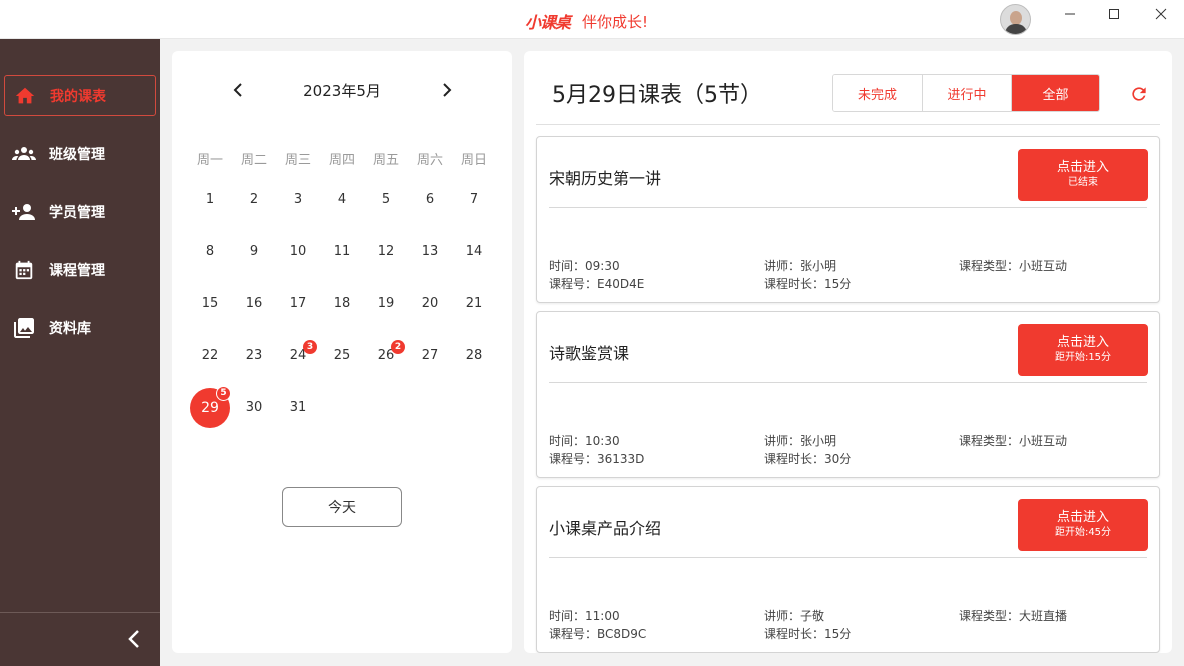 This screenshot has width=1184, height=666. Describe the element at coordinates (605, 528) in the screenshot. I see `course-name: 小课桌产品介绍` at that location.